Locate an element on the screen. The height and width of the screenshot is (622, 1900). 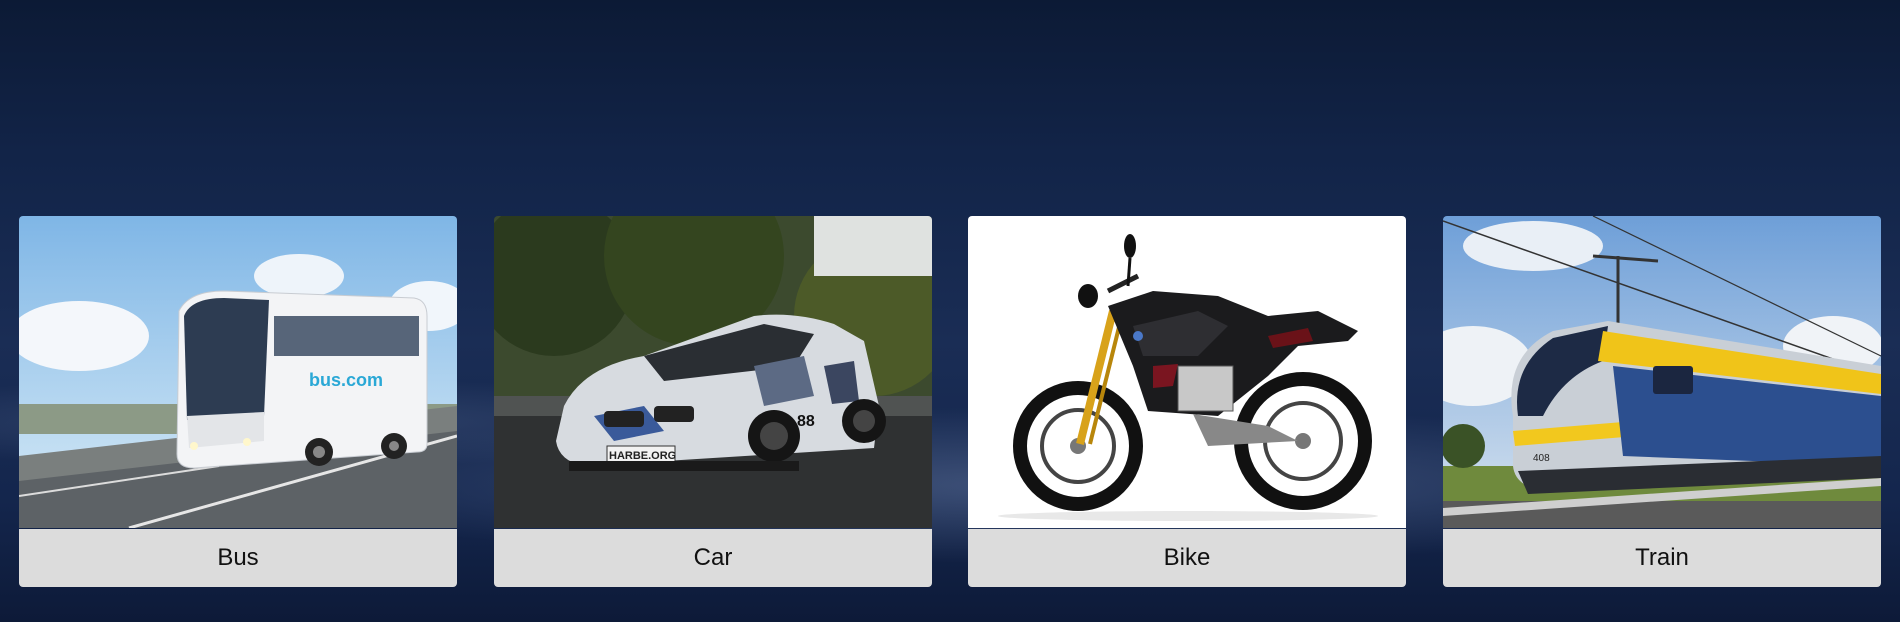
car-number-text: 88 is located at coordinates (806, 421).